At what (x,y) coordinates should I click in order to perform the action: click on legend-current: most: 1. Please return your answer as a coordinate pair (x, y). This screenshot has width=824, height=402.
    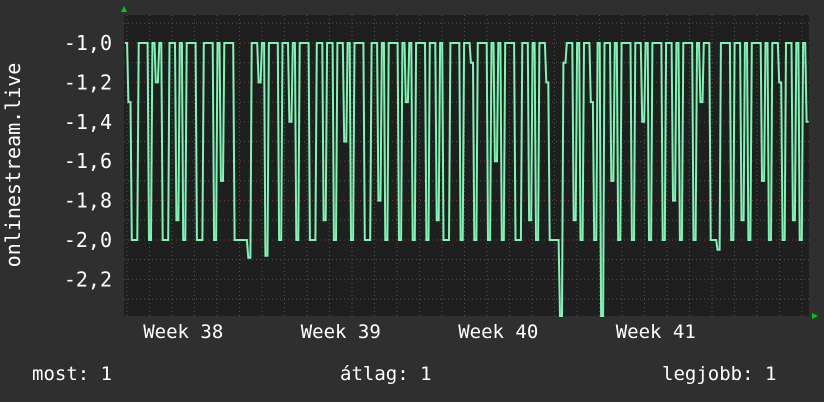
    Looking at the image, I should click on (72, 374).